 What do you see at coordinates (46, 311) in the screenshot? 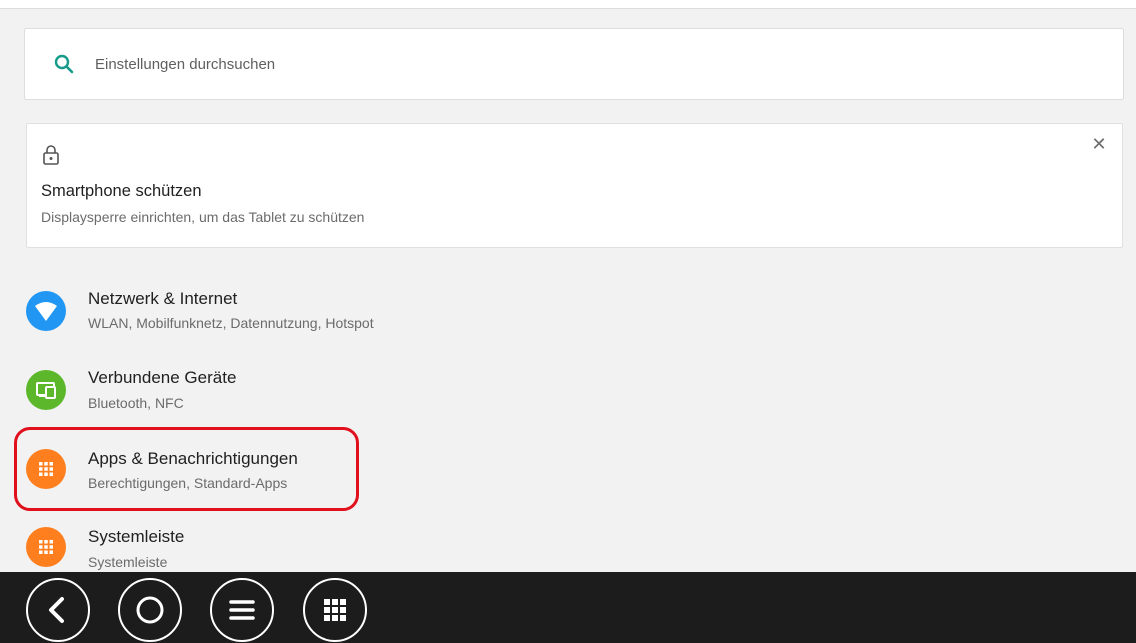
I see `wifi-icon` at bounding box center [46, 311].